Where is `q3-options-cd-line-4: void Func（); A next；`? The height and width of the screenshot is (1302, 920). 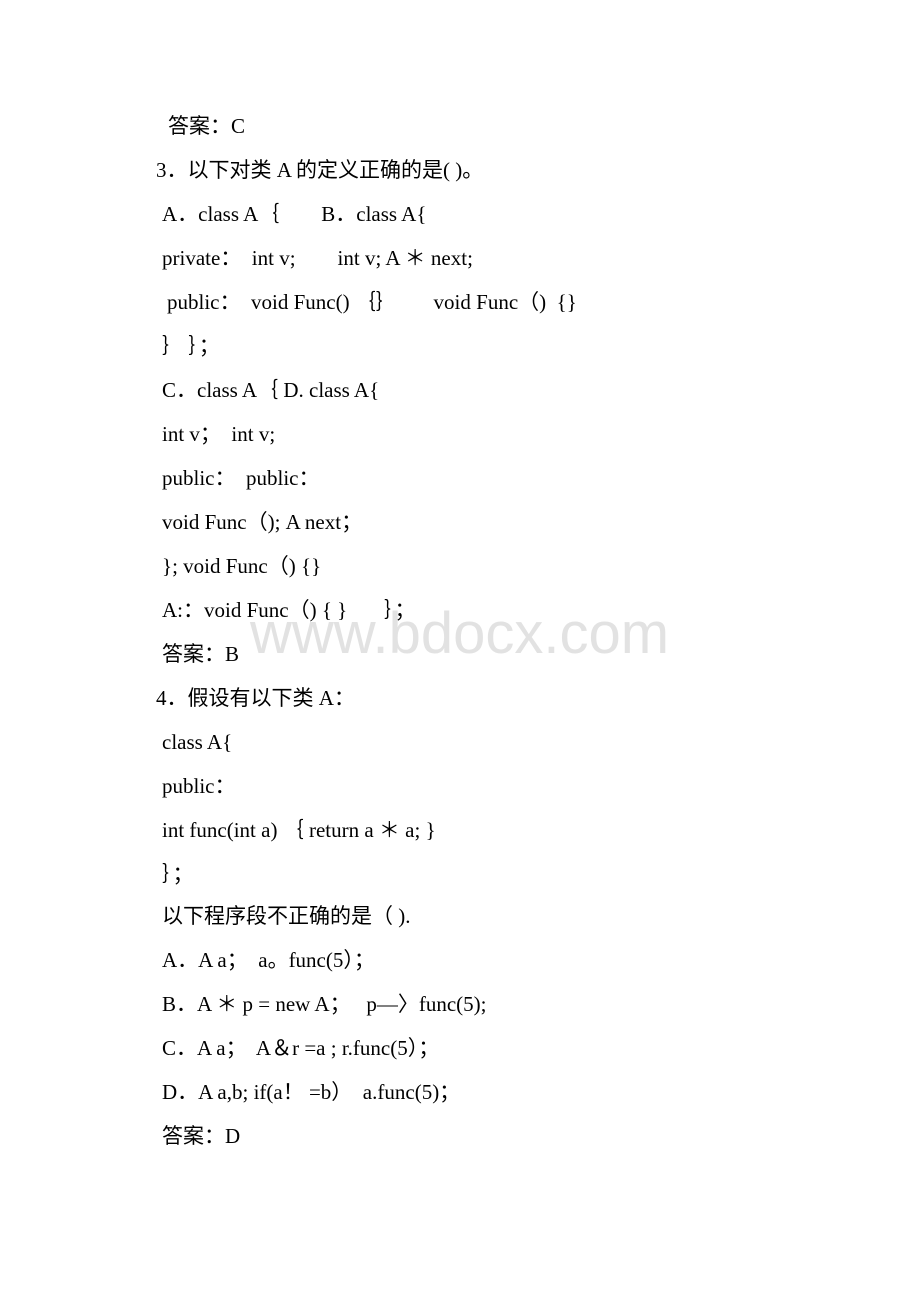 q3-options-cd-line-4: void Func（); A next； is located at coordinates (262, 522).